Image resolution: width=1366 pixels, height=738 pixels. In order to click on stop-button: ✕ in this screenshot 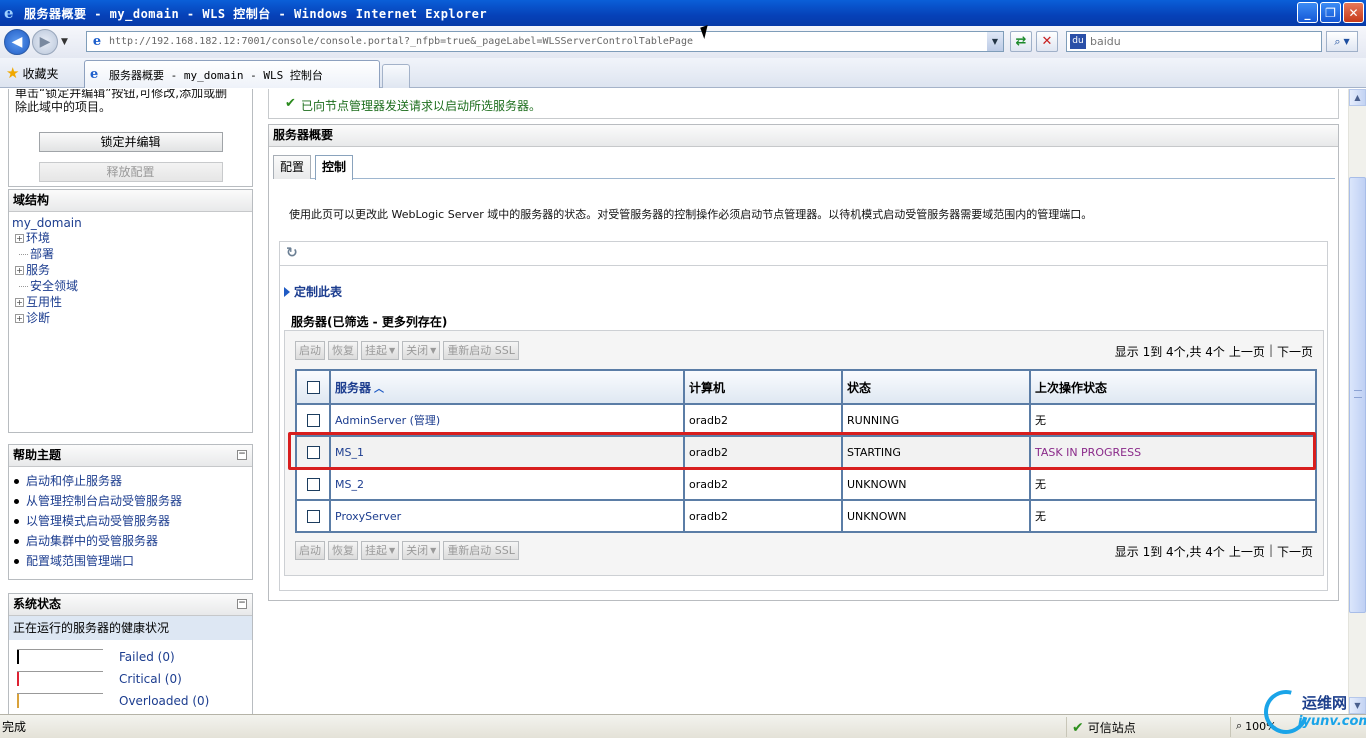, I will do `click(1047, 41)`.